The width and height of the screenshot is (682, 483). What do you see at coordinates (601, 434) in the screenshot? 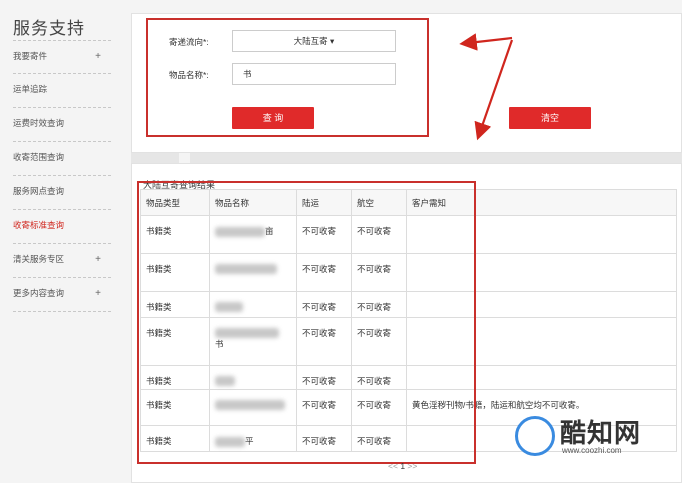
I see `watermark-text: 酷知网` at bounding box center [601, 434].